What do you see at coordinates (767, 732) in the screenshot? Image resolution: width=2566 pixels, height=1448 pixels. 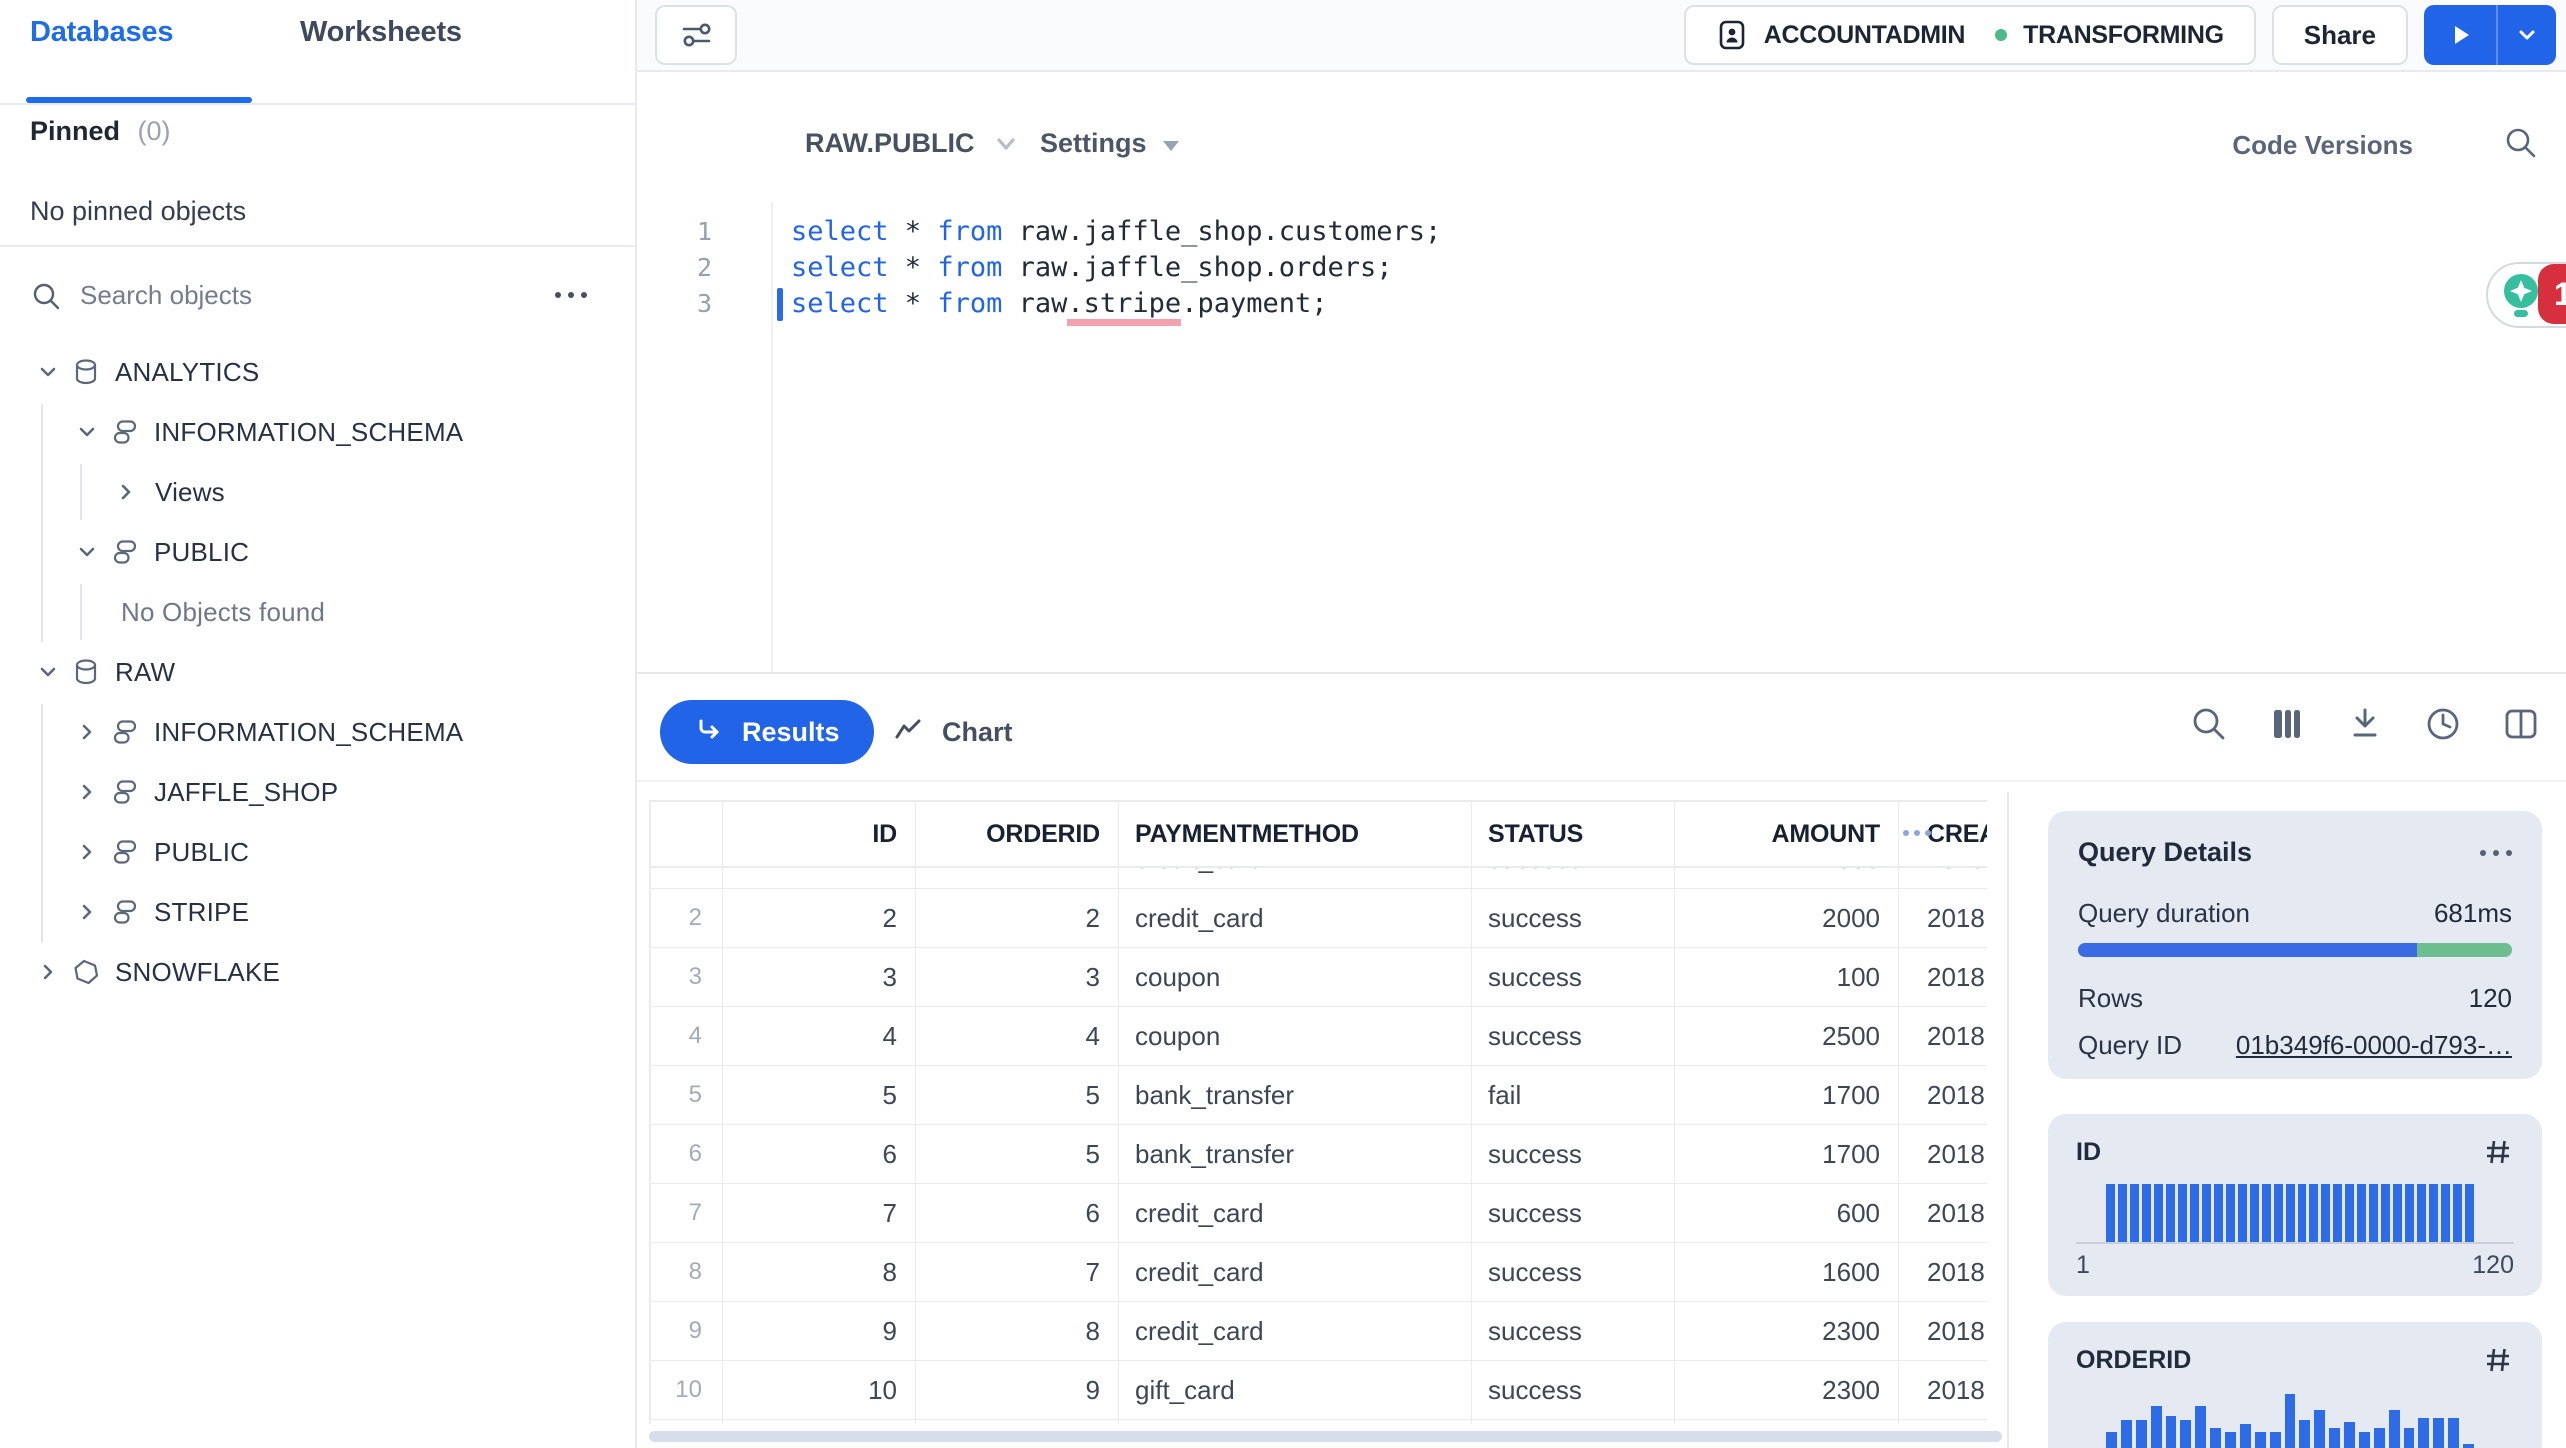 I see `tab-results: Results` at bounding box center [767, 732].